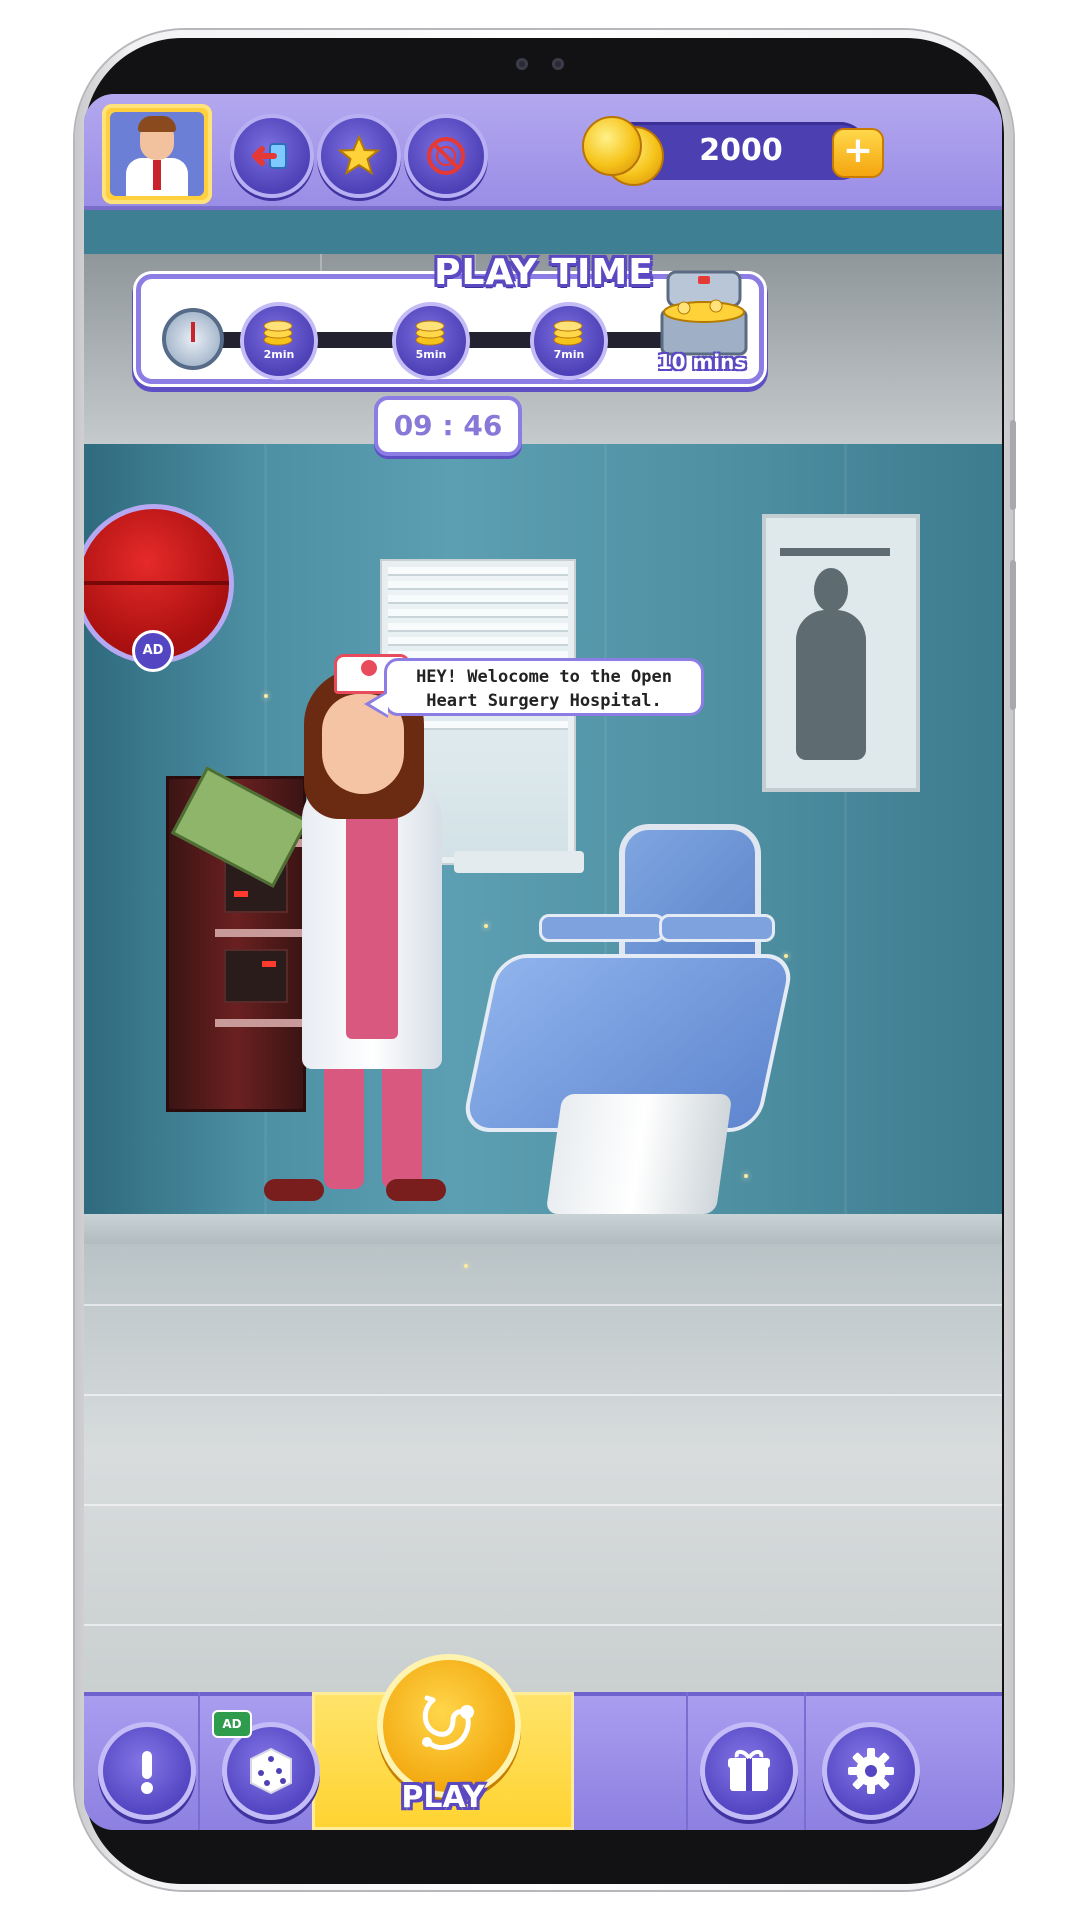 The image size is (1080, 1920). Describe the element at coordinates (858, 153) in the screenshot. I see `add-coins-button: +` at that location.